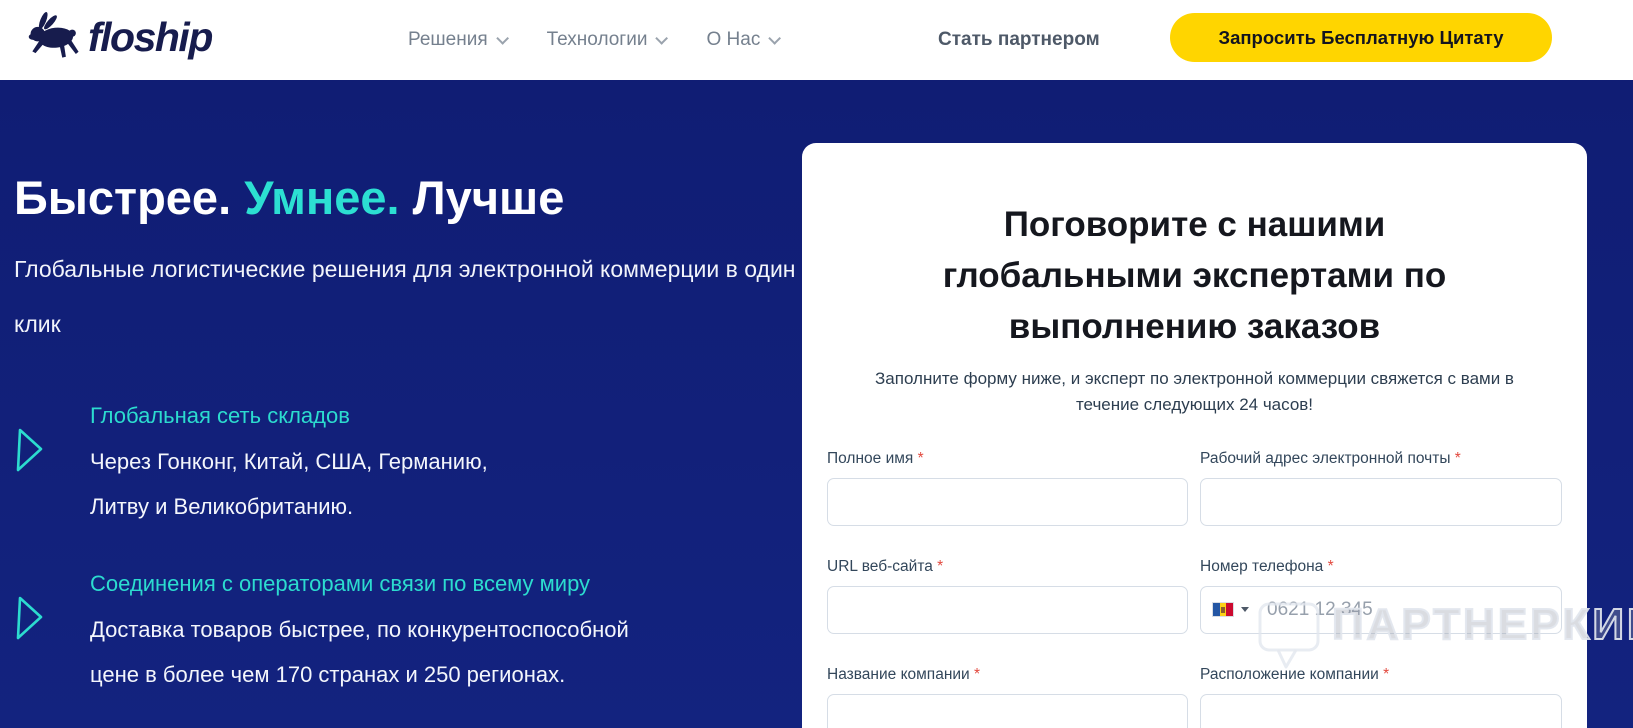  I want to click on logo-text: floship, so click(150, 37).